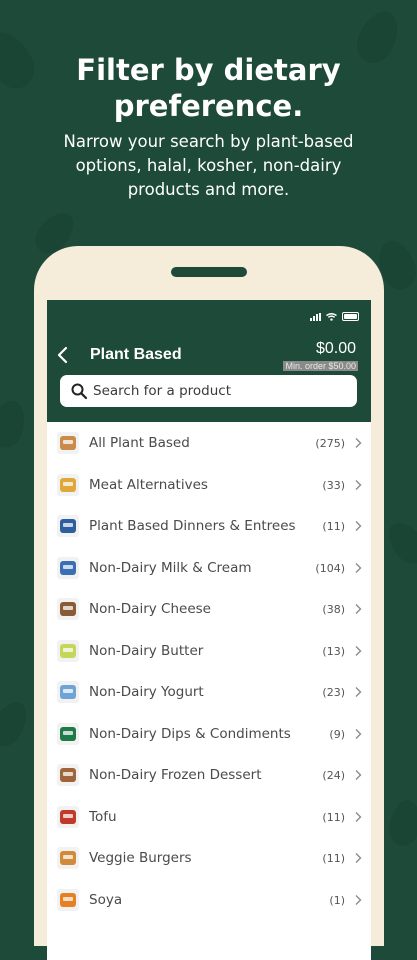  I want to click on dip-jar-thumb, so click(68, 733).